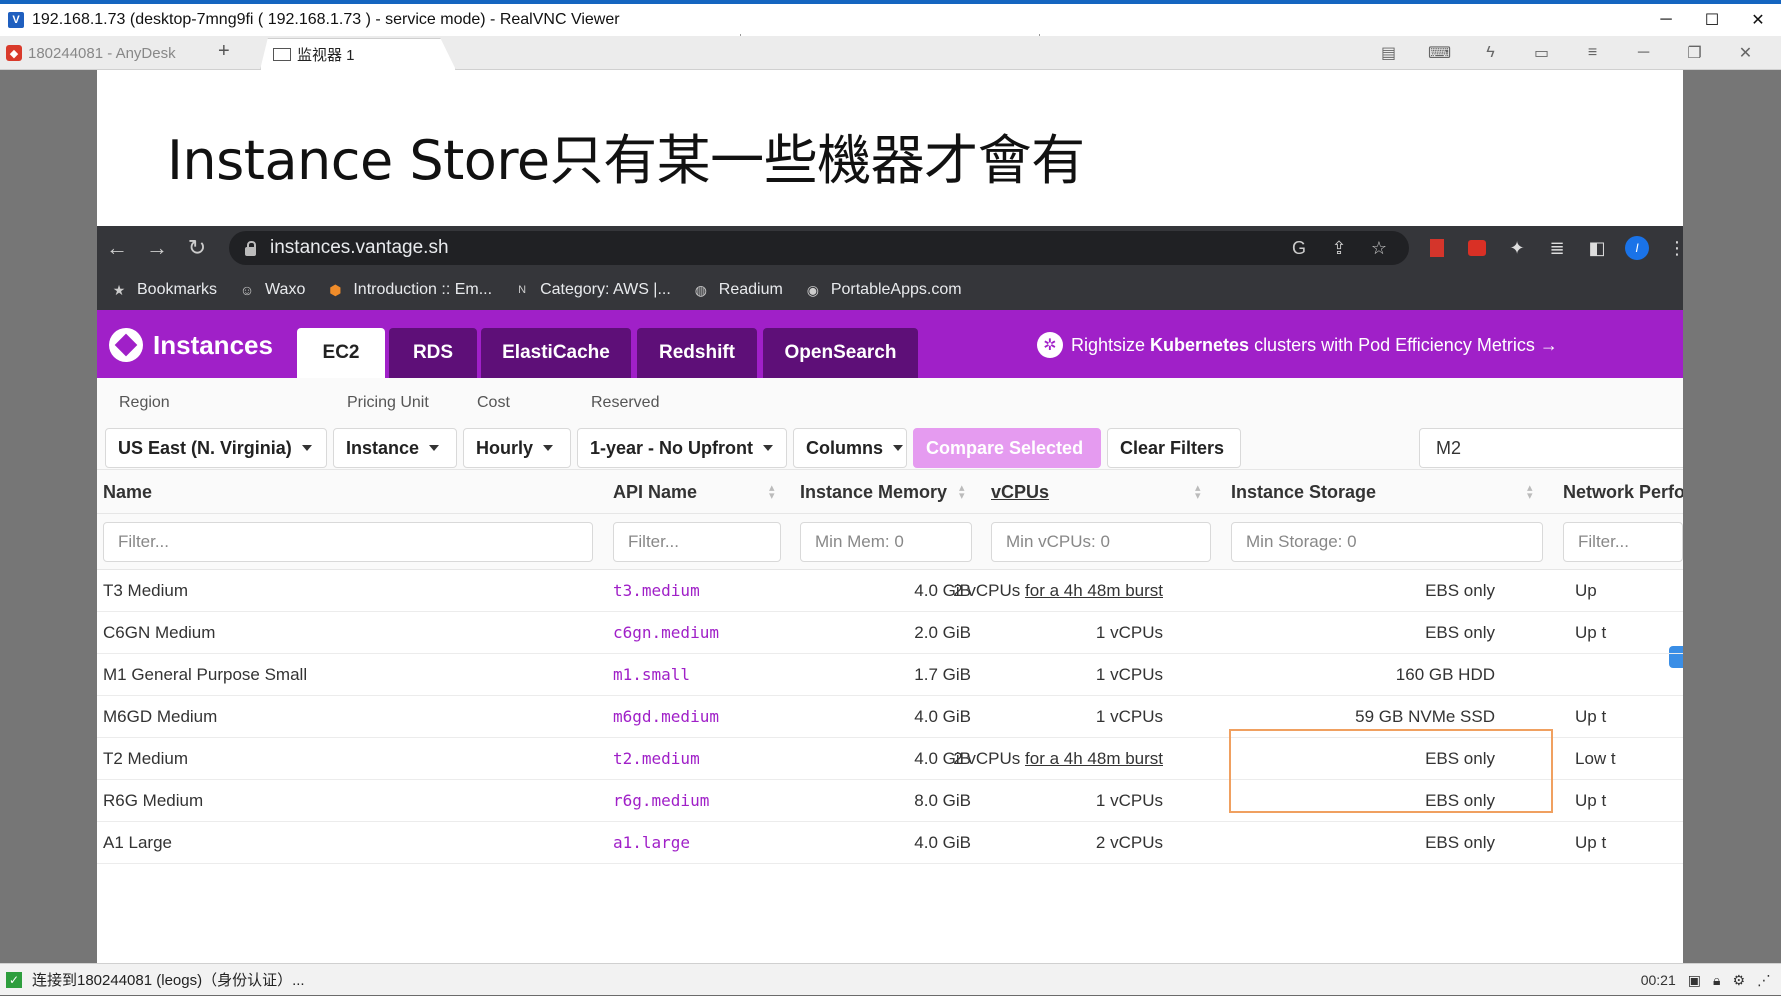  What do you see at coordinates (144, 402) in the screenshot?
I see `region-label: Region` at bounding box center [144, 402].